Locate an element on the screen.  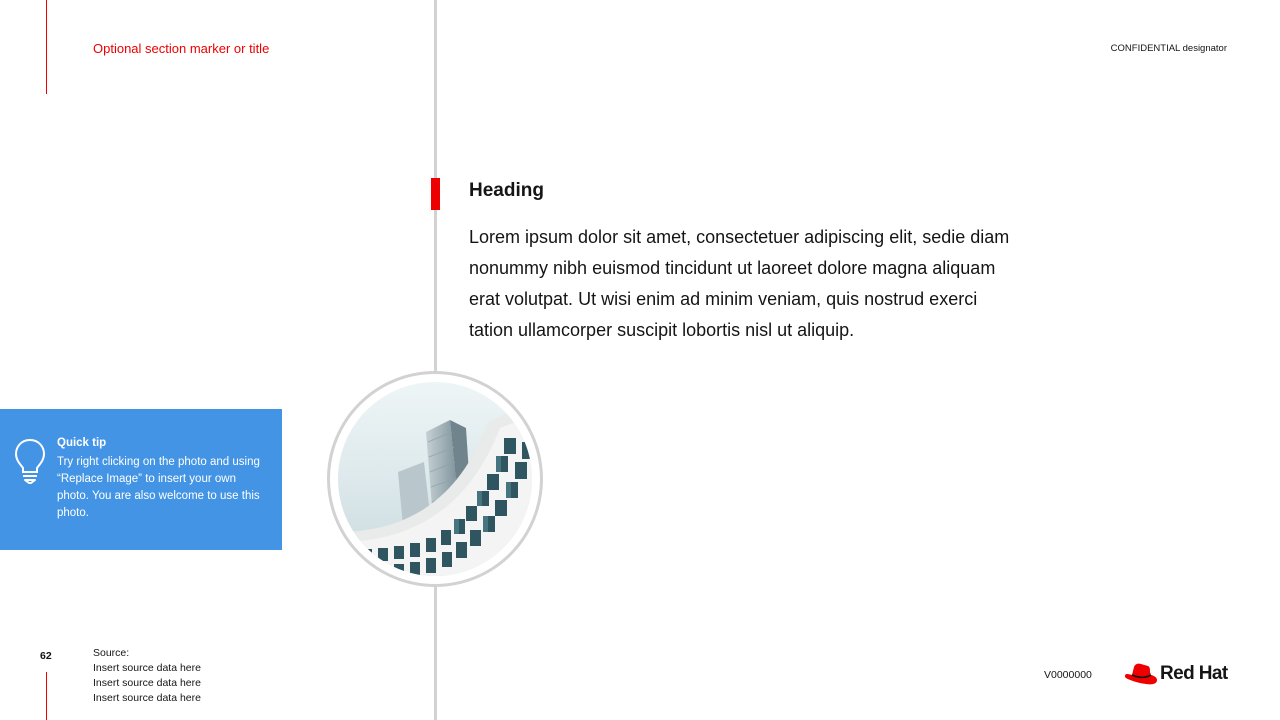
confidential-designator: CONFIDENTIAL designator is located at coordinates (1168, 48).